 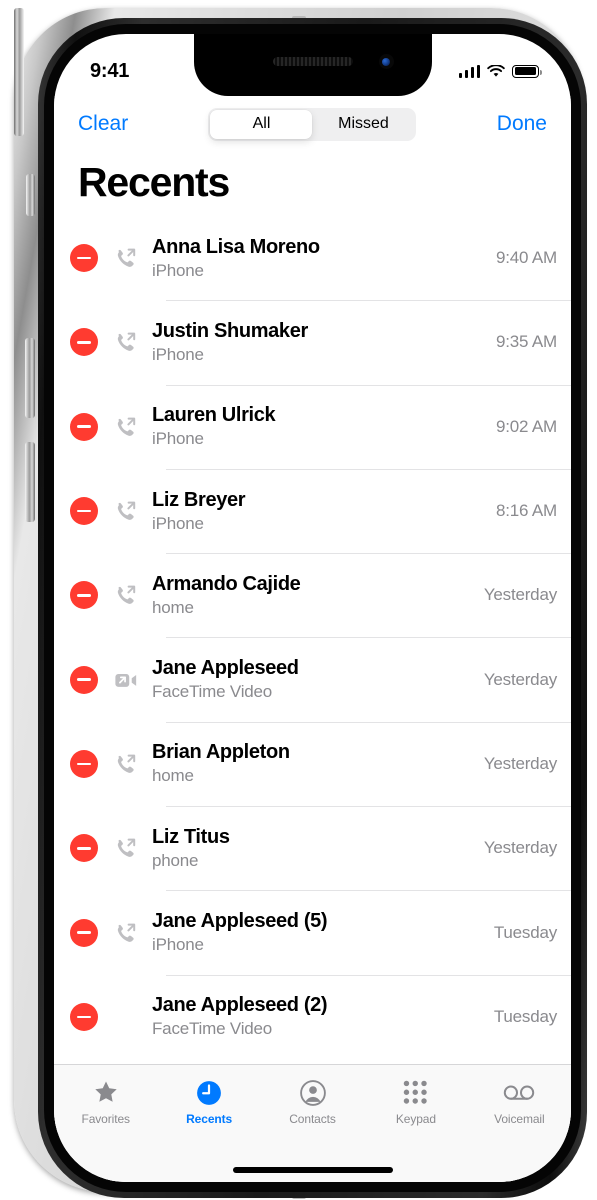 I want to click on voicemail-icon, so click(x=519, y=1092).